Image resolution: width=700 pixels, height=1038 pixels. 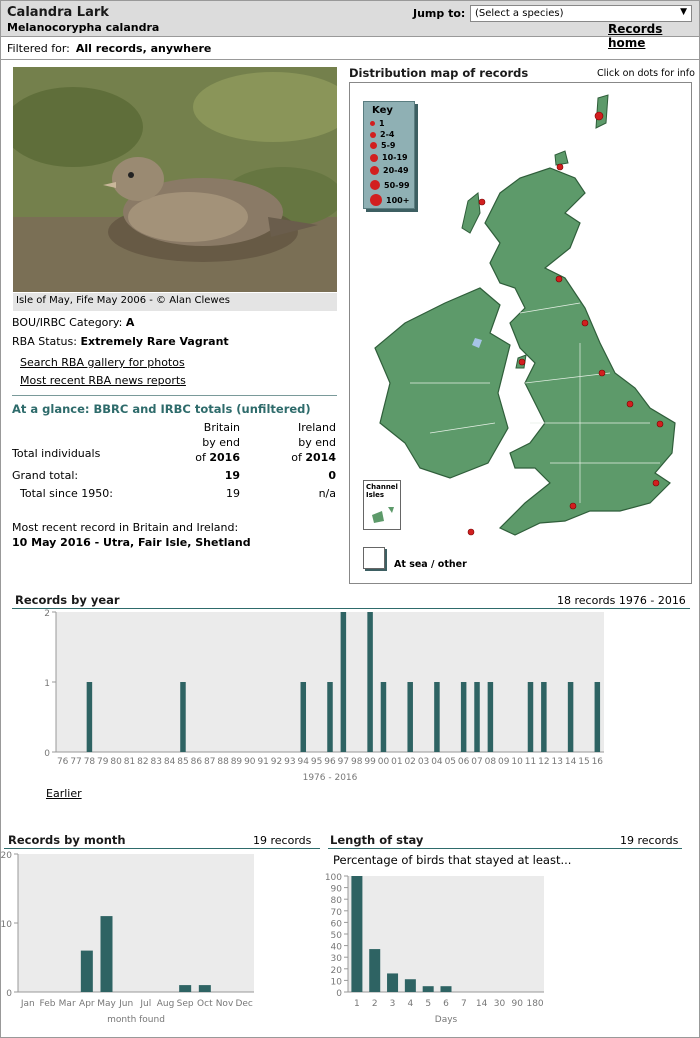 What do you see at coordinates (67, 840) in the screenshot?
I see `month-chart-title: Records by month` at bounding box center [67, 840].